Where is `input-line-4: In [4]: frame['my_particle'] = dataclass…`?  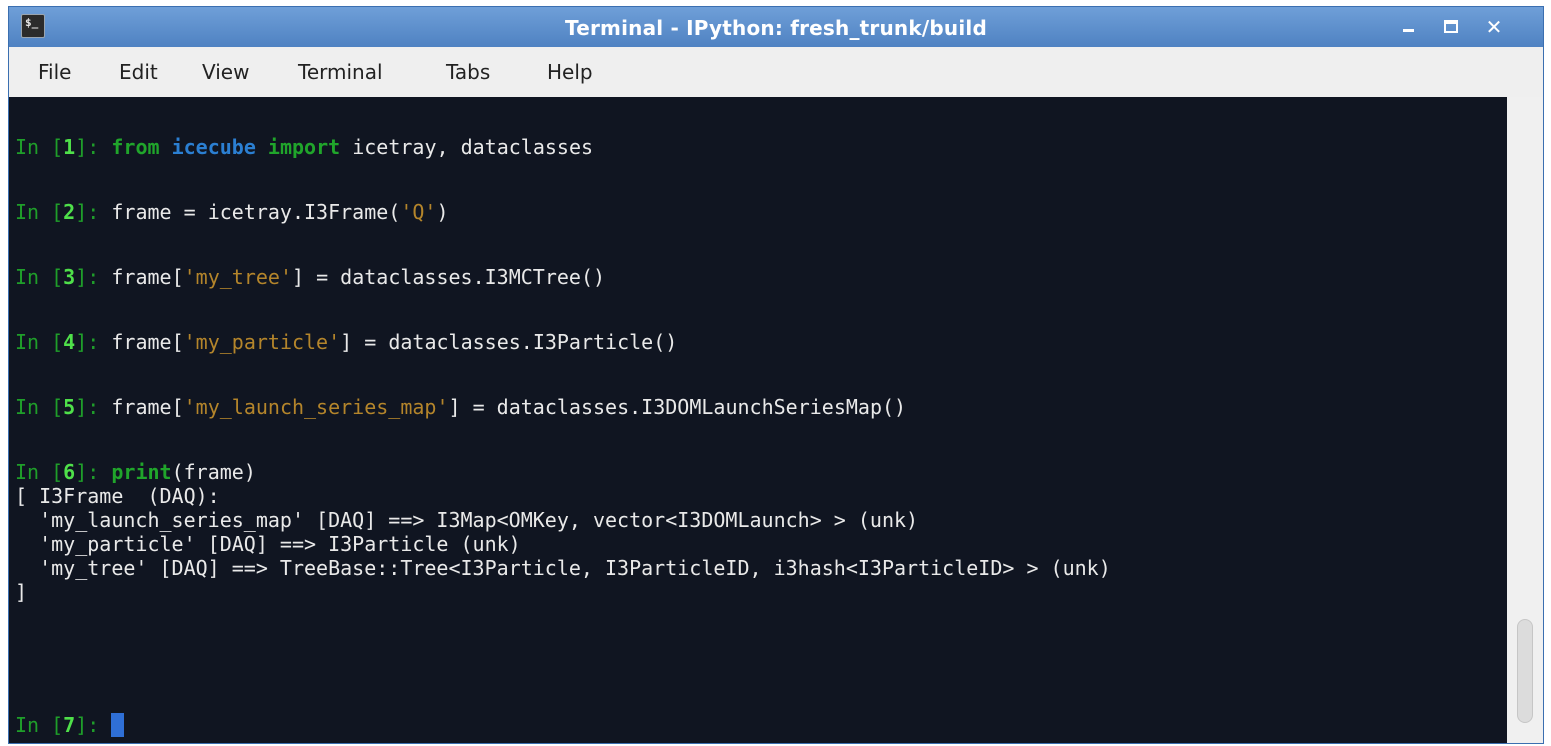
input-line-4: In [4]: frame['my_particle'] = dataclass… is located at coordinates (346, 342).